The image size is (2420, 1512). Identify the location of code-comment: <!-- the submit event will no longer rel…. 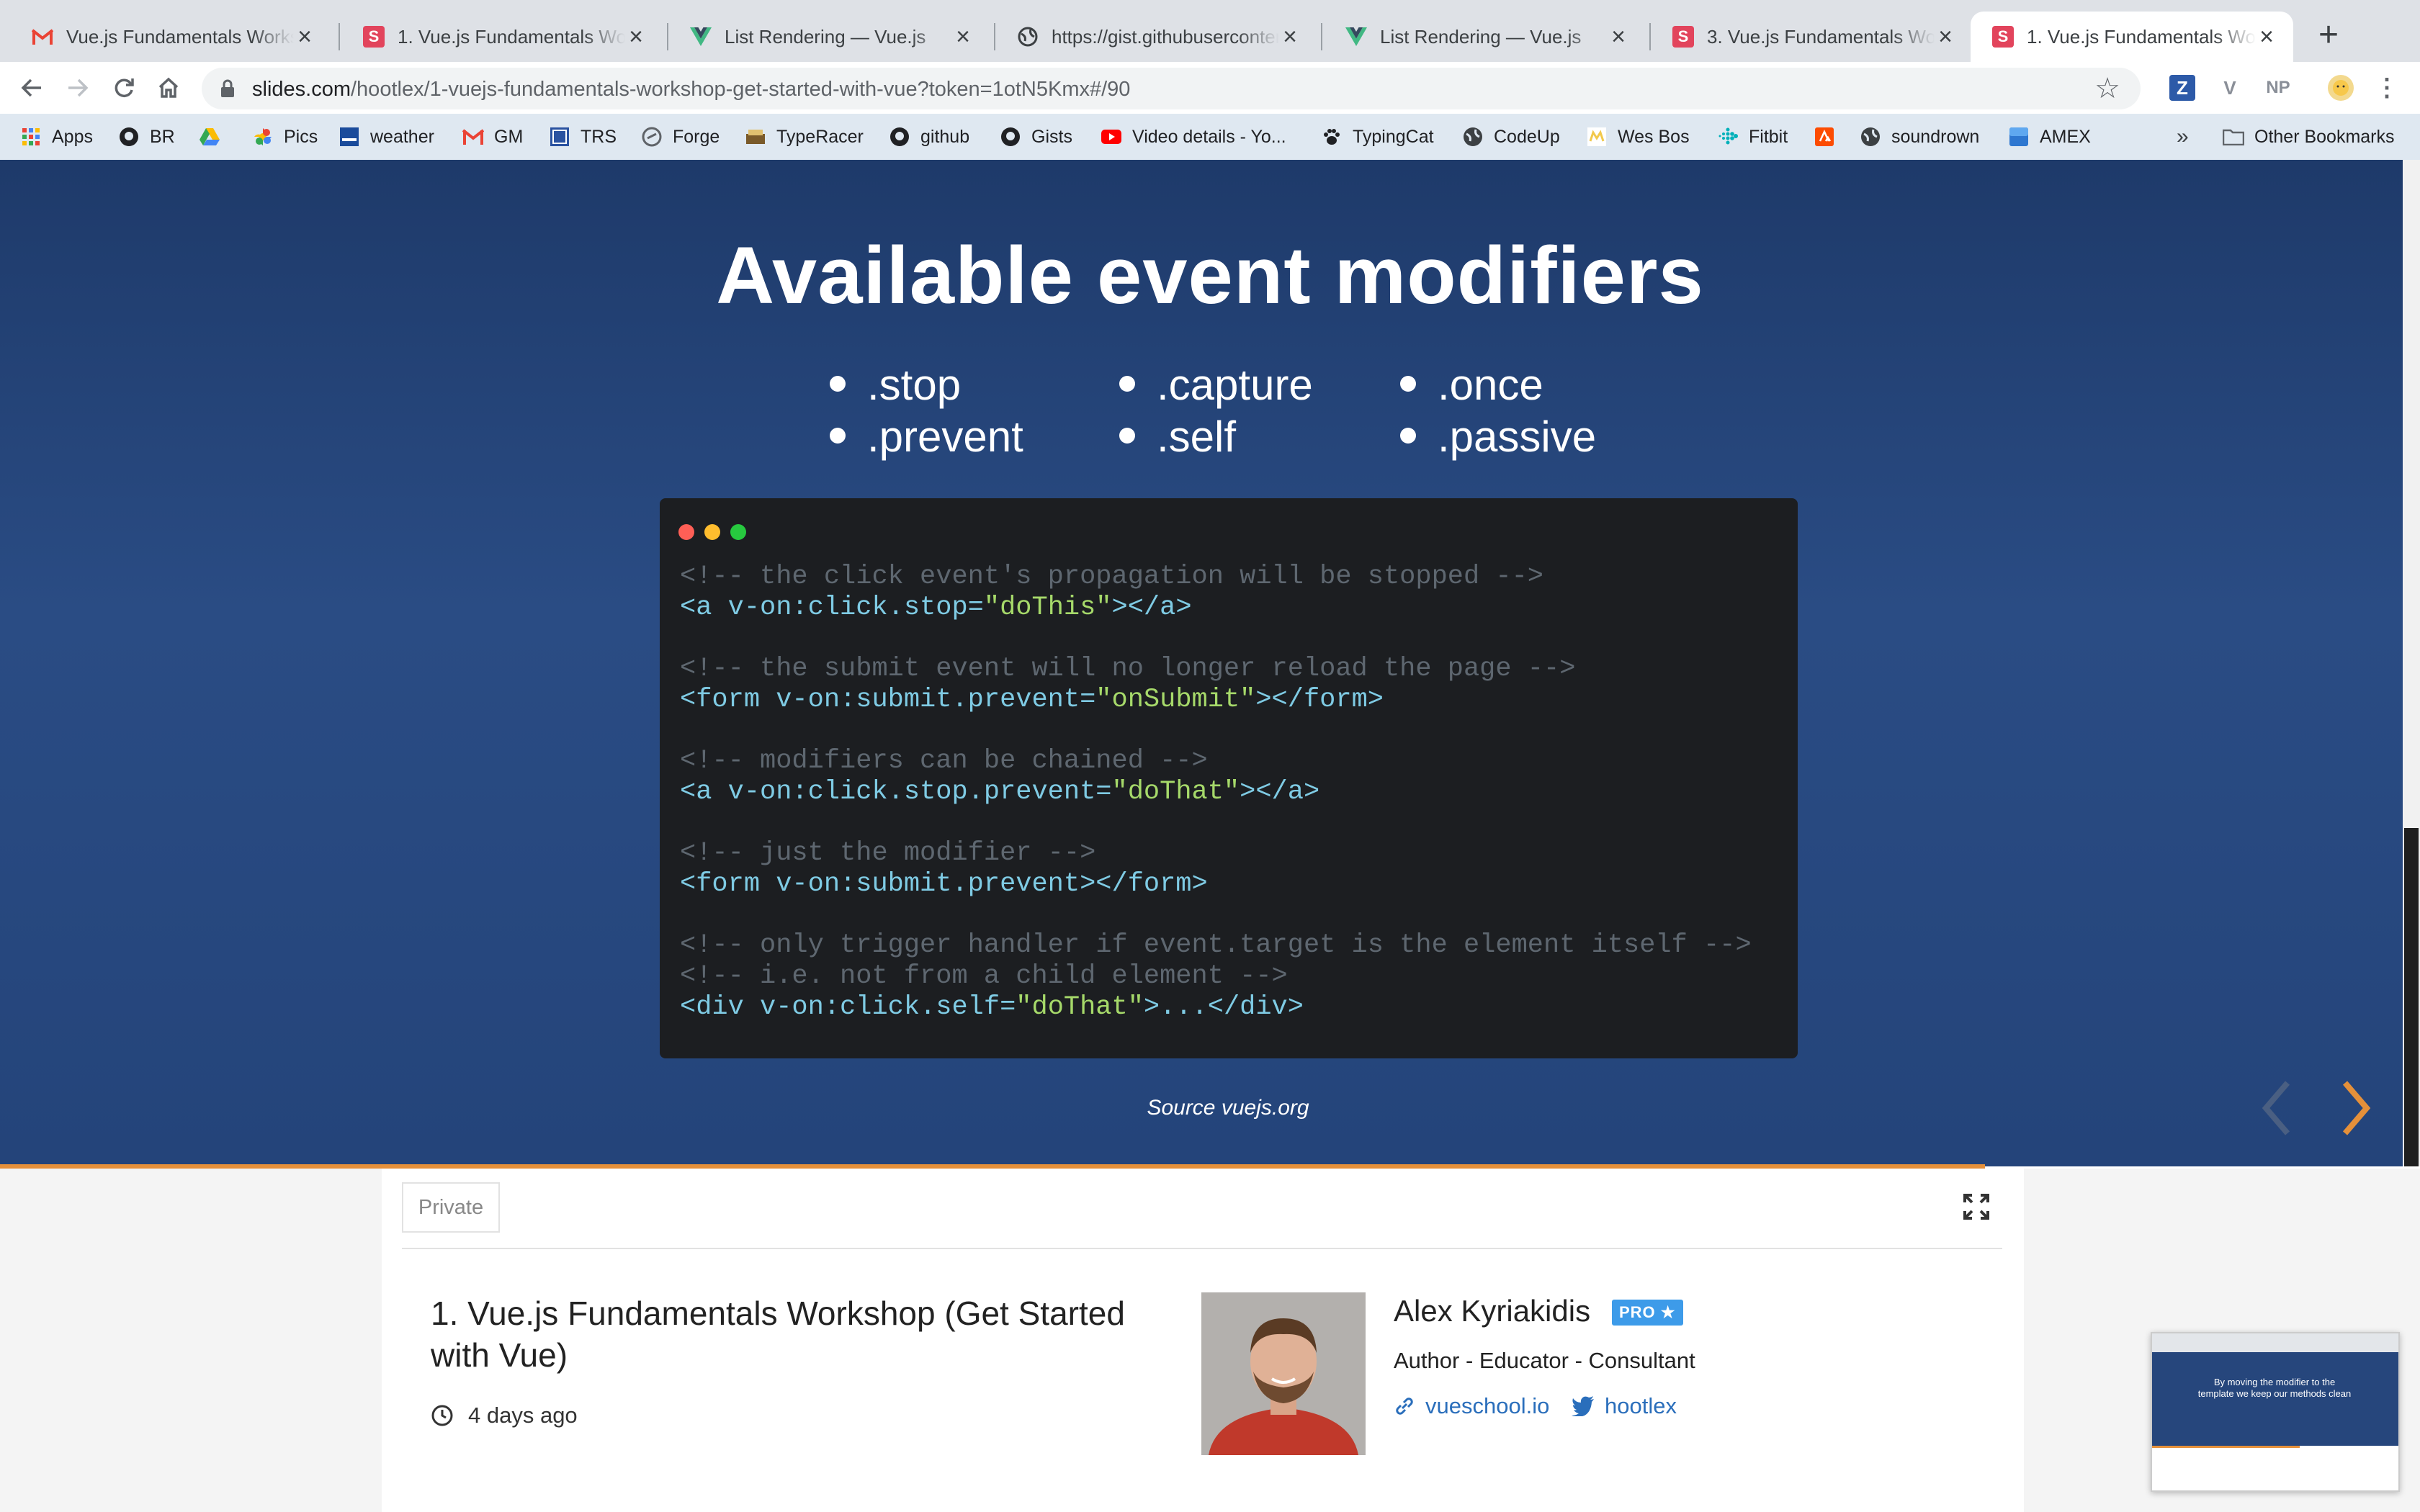
(1128, 669).